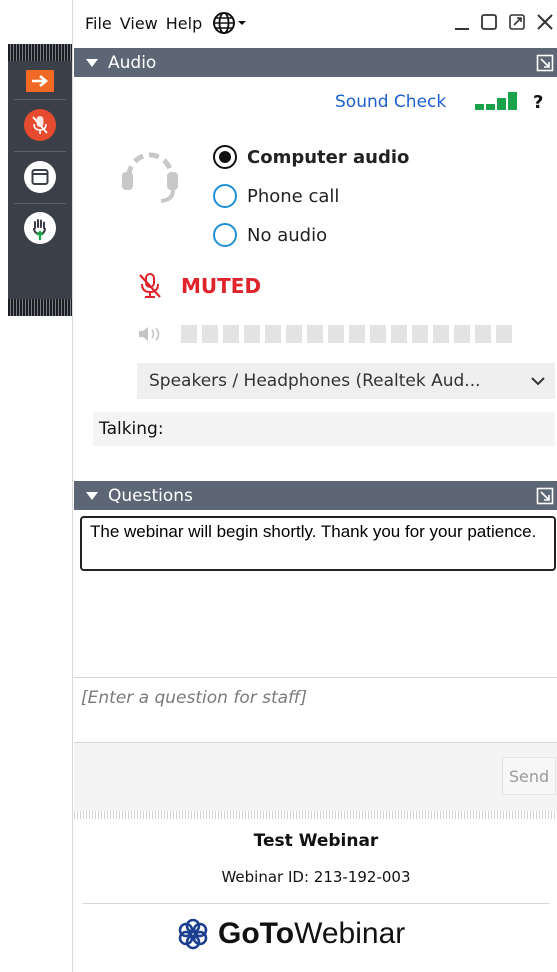  I want to click on talking-indicator: Talking:, so click(324, 429).